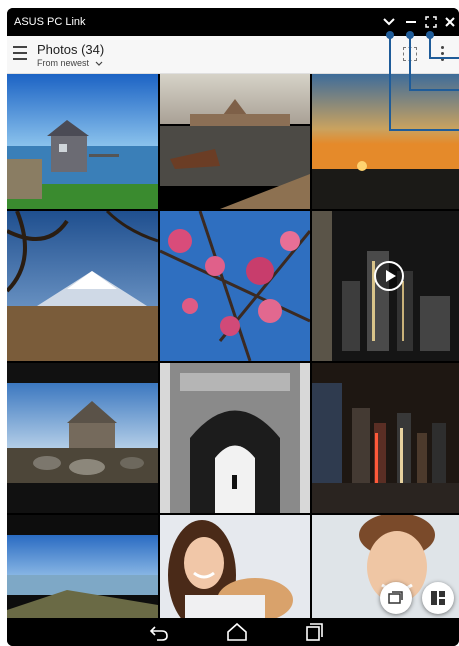  What do you see at coordinates (449, 22) in the screenshot?
I see `close-icon` at bounding box center [449, 22].